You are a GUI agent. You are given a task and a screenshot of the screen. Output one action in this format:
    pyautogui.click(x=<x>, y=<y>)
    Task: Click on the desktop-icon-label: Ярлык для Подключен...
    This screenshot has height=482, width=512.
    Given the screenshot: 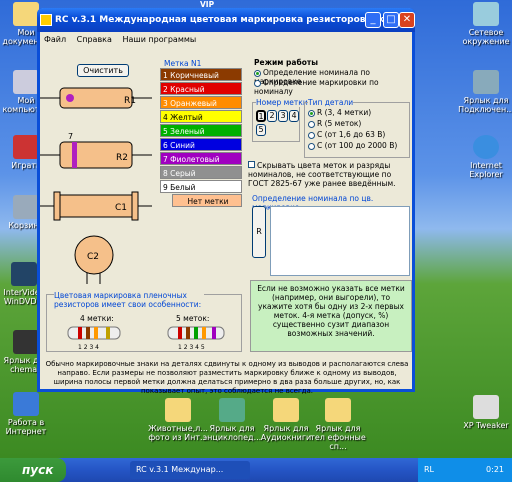 What is the action you would take?
    pyautogui.click(x=485, y=105)
    